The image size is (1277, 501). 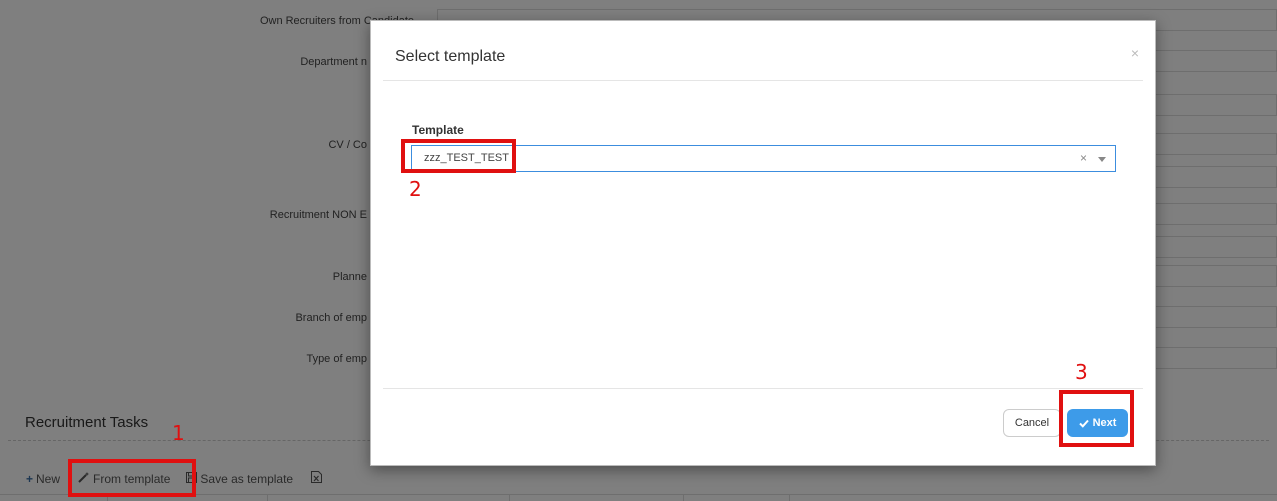 What do you see at coordinates (763, 158) in the screenshot?
I see `template-select: zzz_TEST_TEST ×` at bounding box center [763, 158].